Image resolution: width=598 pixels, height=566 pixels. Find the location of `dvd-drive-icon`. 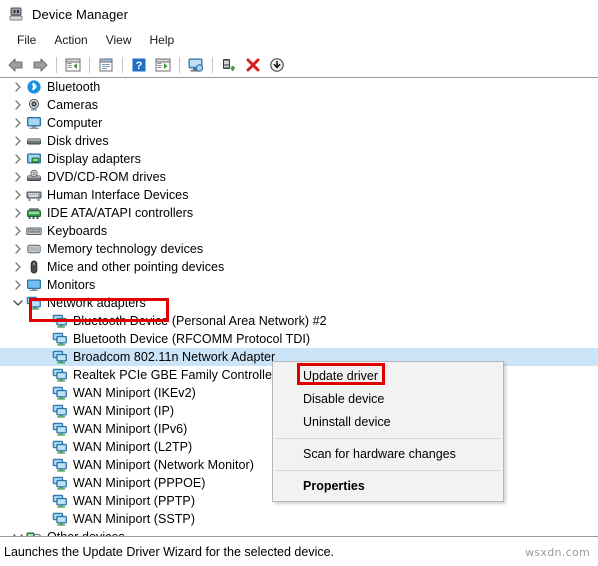

dvd-drive-icon is located at coordinates (34, 177).